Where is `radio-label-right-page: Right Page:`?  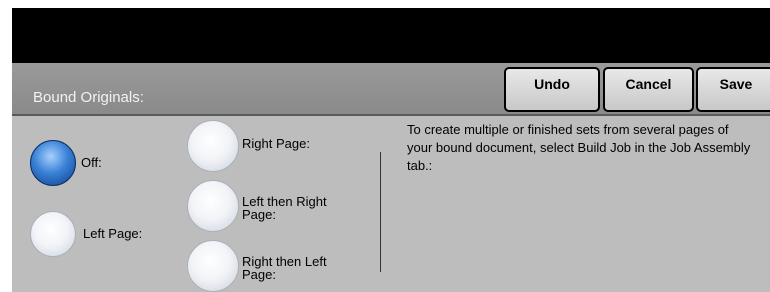
radio-label-right-page: Right Page: is located at coordinates (276, 143).